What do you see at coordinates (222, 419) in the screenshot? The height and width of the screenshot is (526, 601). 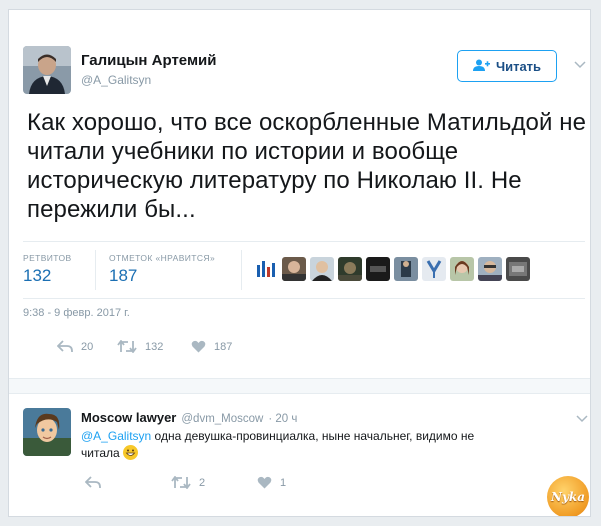 I see `reply-author-handle: @dvm_Moscow` at bounding box center [222, 419].